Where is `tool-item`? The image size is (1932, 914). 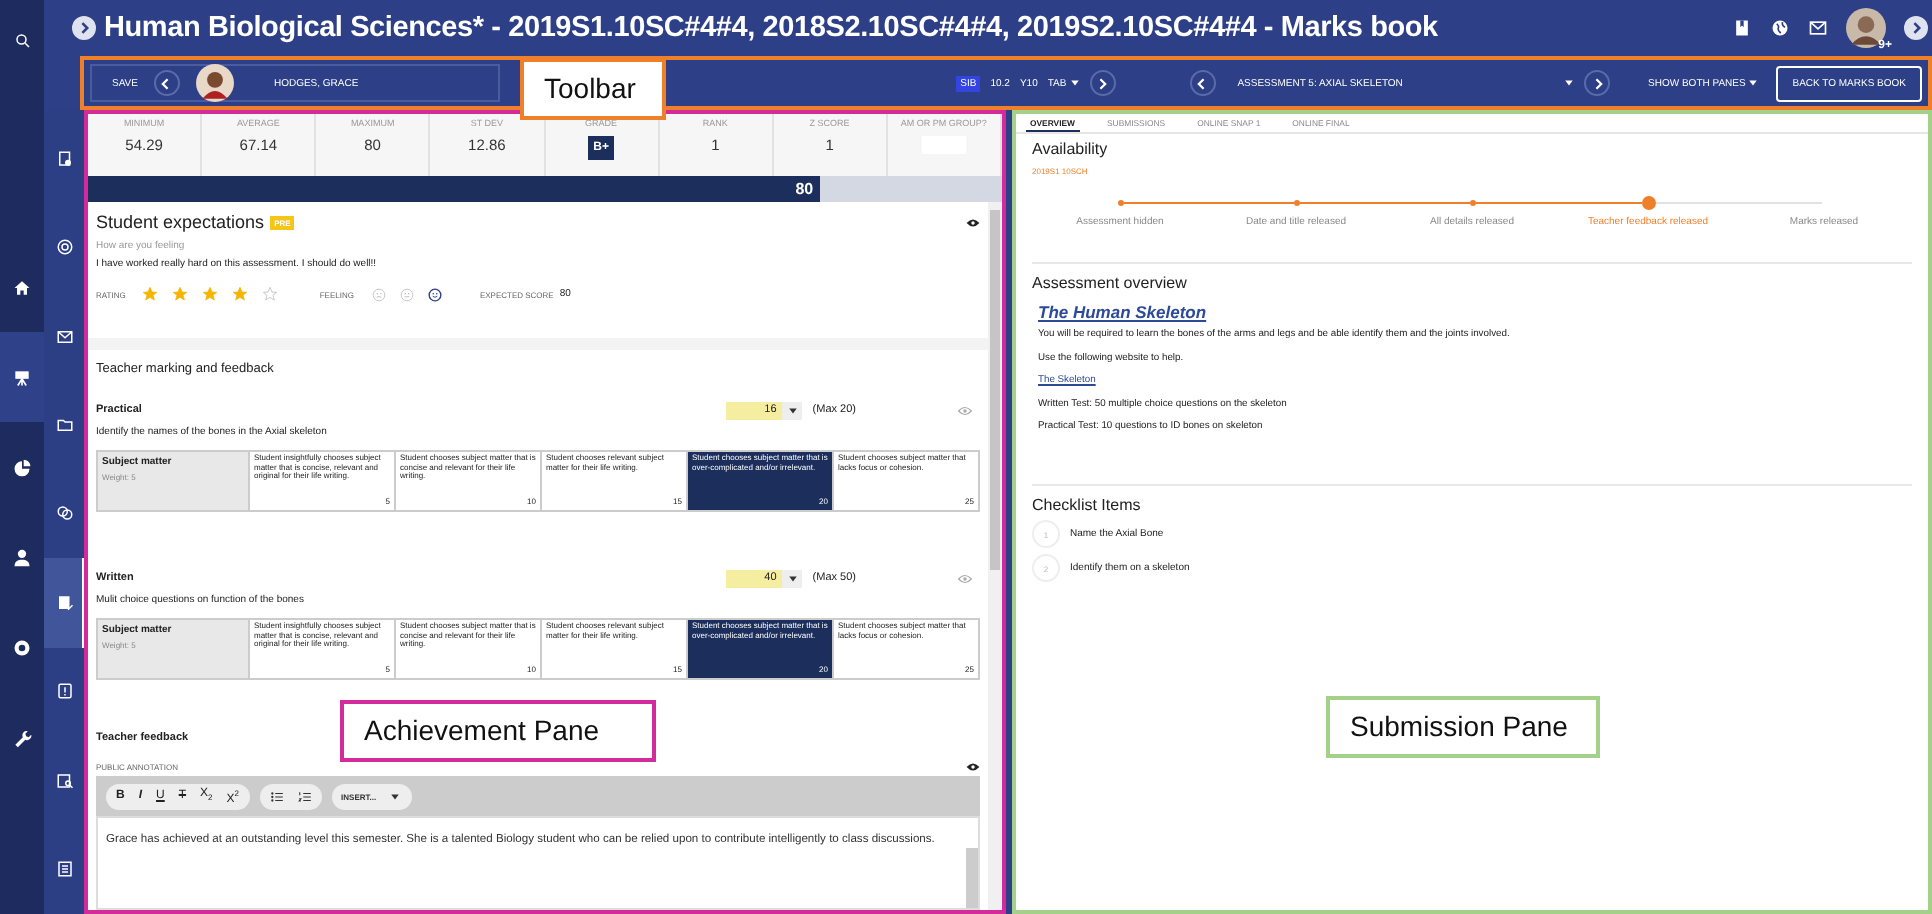 tool-item is located at coordinates (64, 603).